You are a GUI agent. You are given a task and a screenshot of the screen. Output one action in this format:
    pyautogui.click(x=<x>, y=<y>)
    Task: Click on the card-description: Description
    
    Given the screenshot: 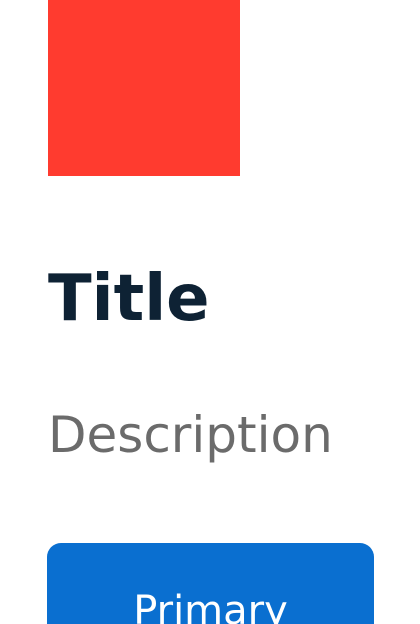 What is the action you would take?
    pyautogui.click(x=190, y=435)
    